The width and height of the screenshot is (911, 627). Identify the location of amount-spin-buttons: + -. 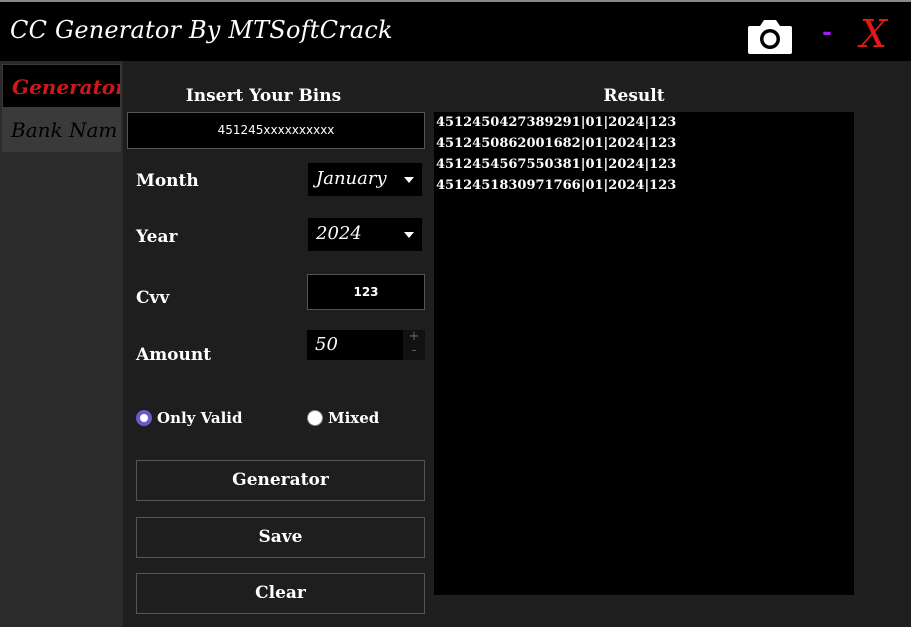
(414, 345).